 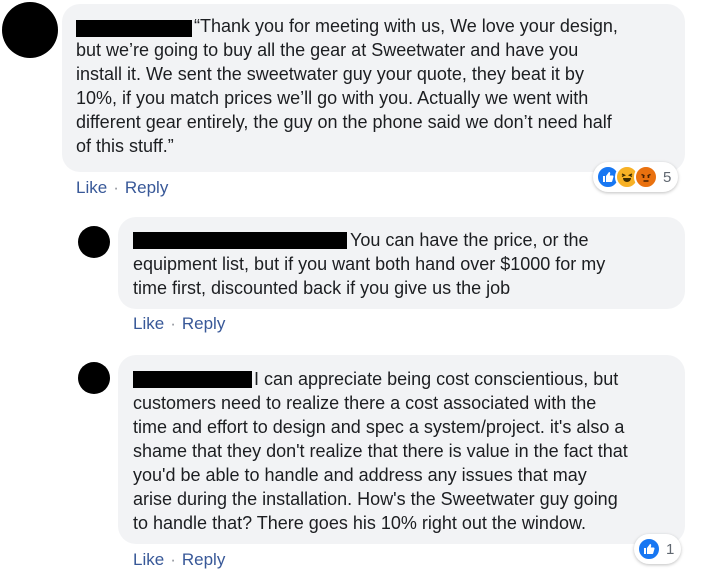 I want to click on angry-icon, so click(x=646, y=177).